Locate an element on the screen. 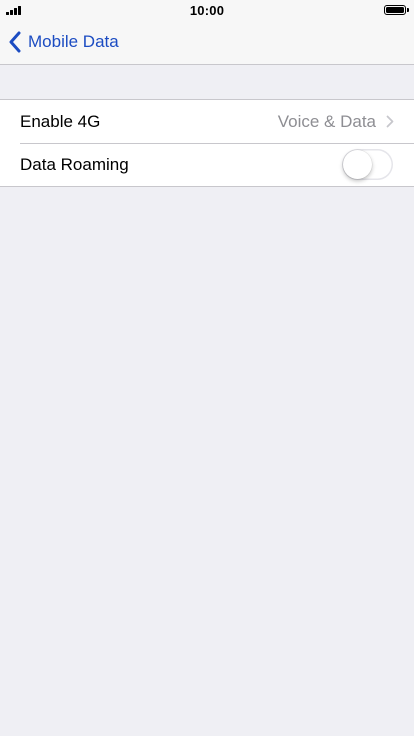  status-time: 10:00 is located at coordinates (207, 10).